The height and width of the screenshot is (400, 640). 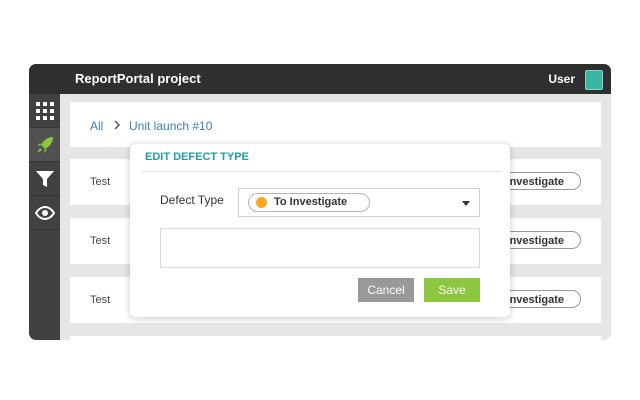 I want to click on selected-defect-type-label: To Investigate, so click(x=311, y=202).